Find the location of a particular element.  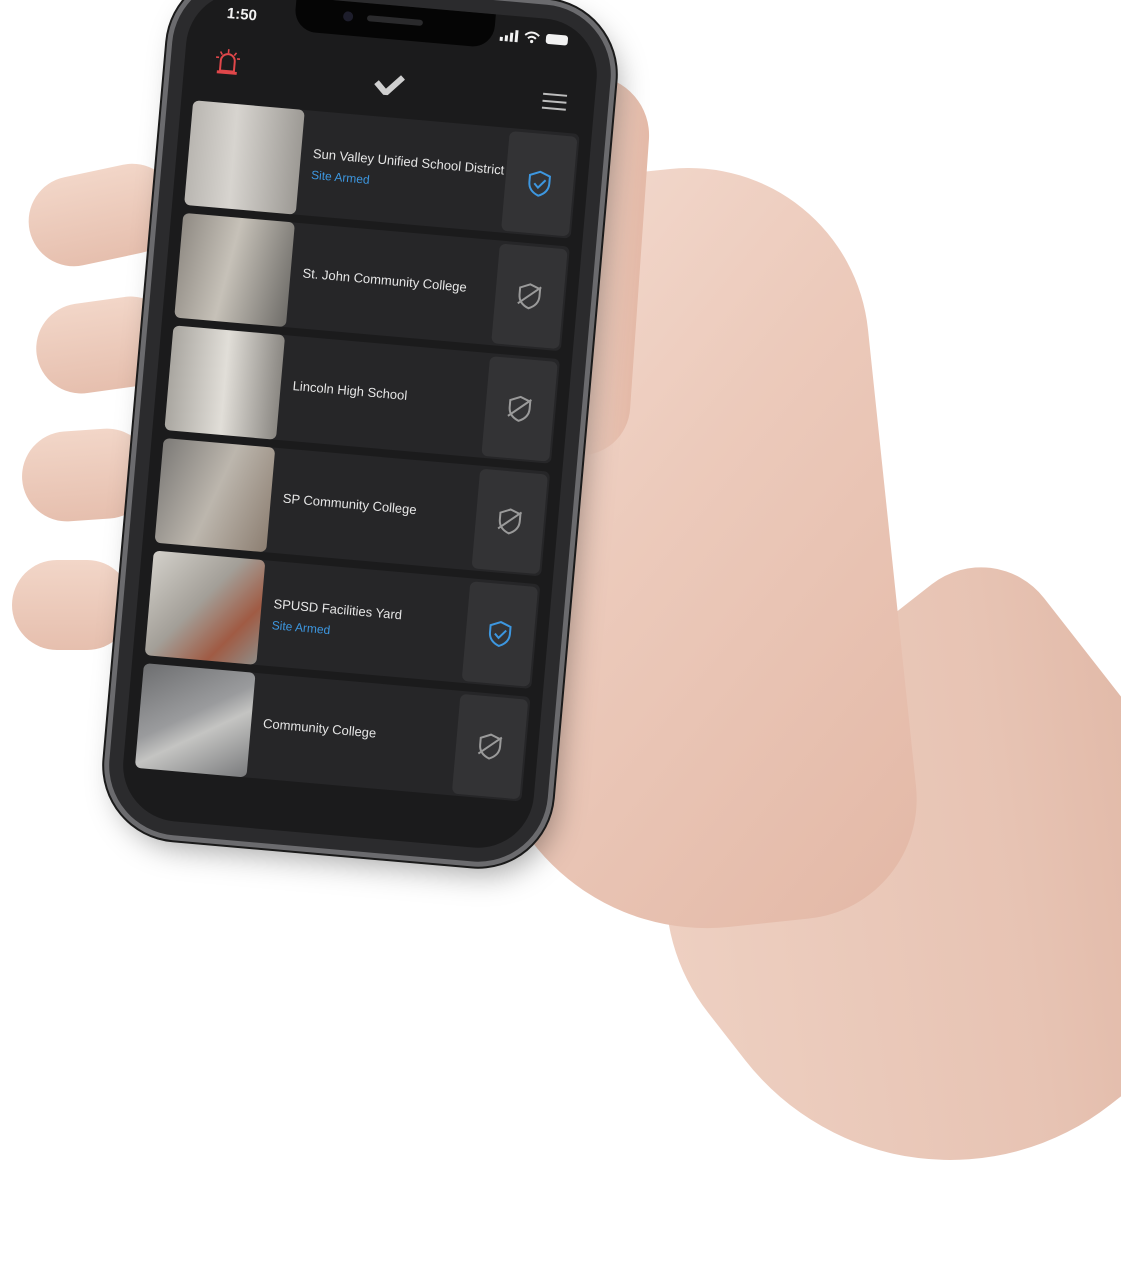

status-icons is located at coordinates (534, 38).